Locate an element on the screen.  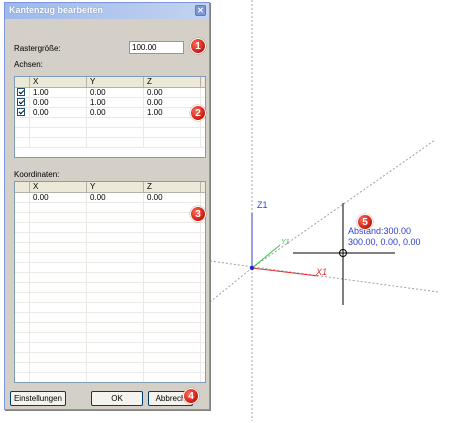
table-row: 0.00 0.00 1.00 is located at coordinates (110, 113).